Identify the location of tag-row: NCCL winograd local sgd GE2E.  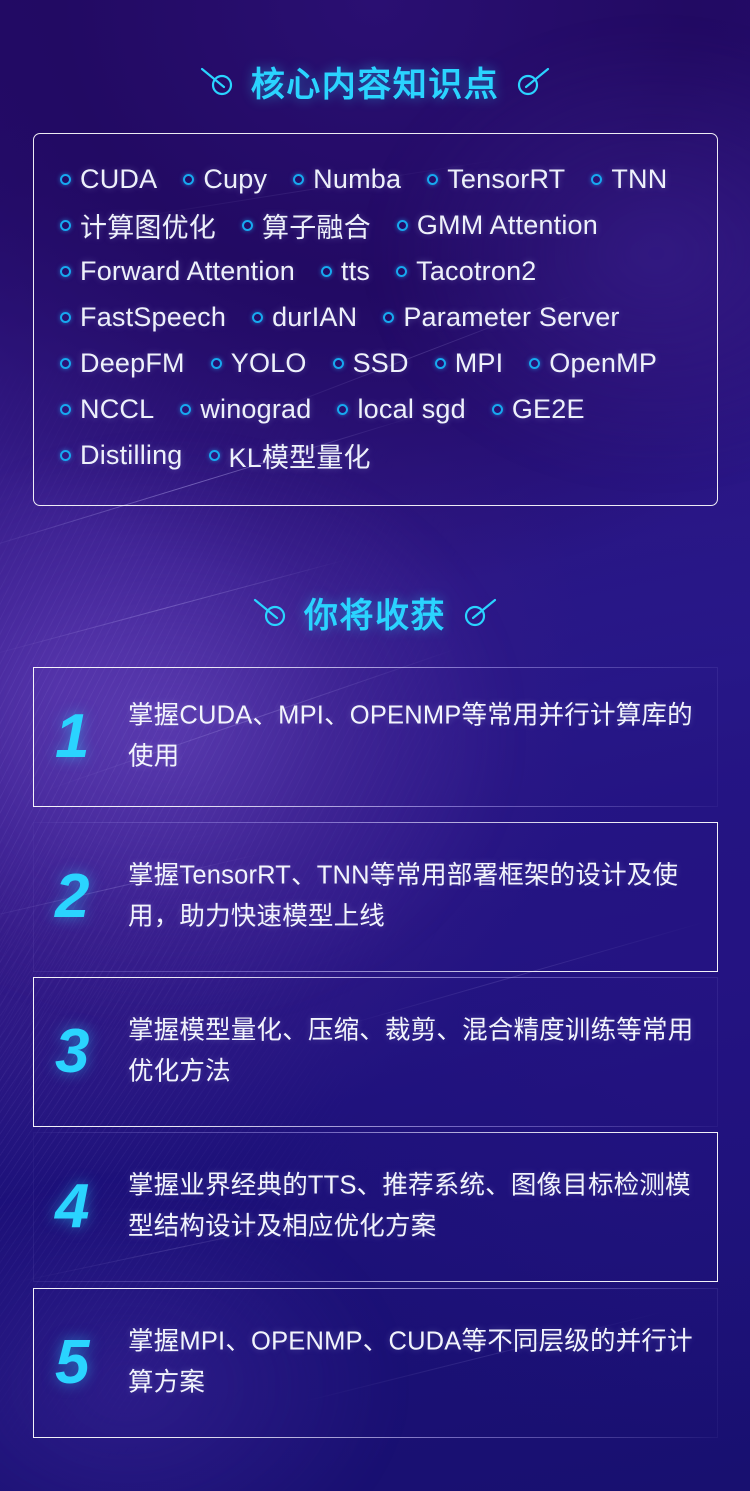
(375, 409).